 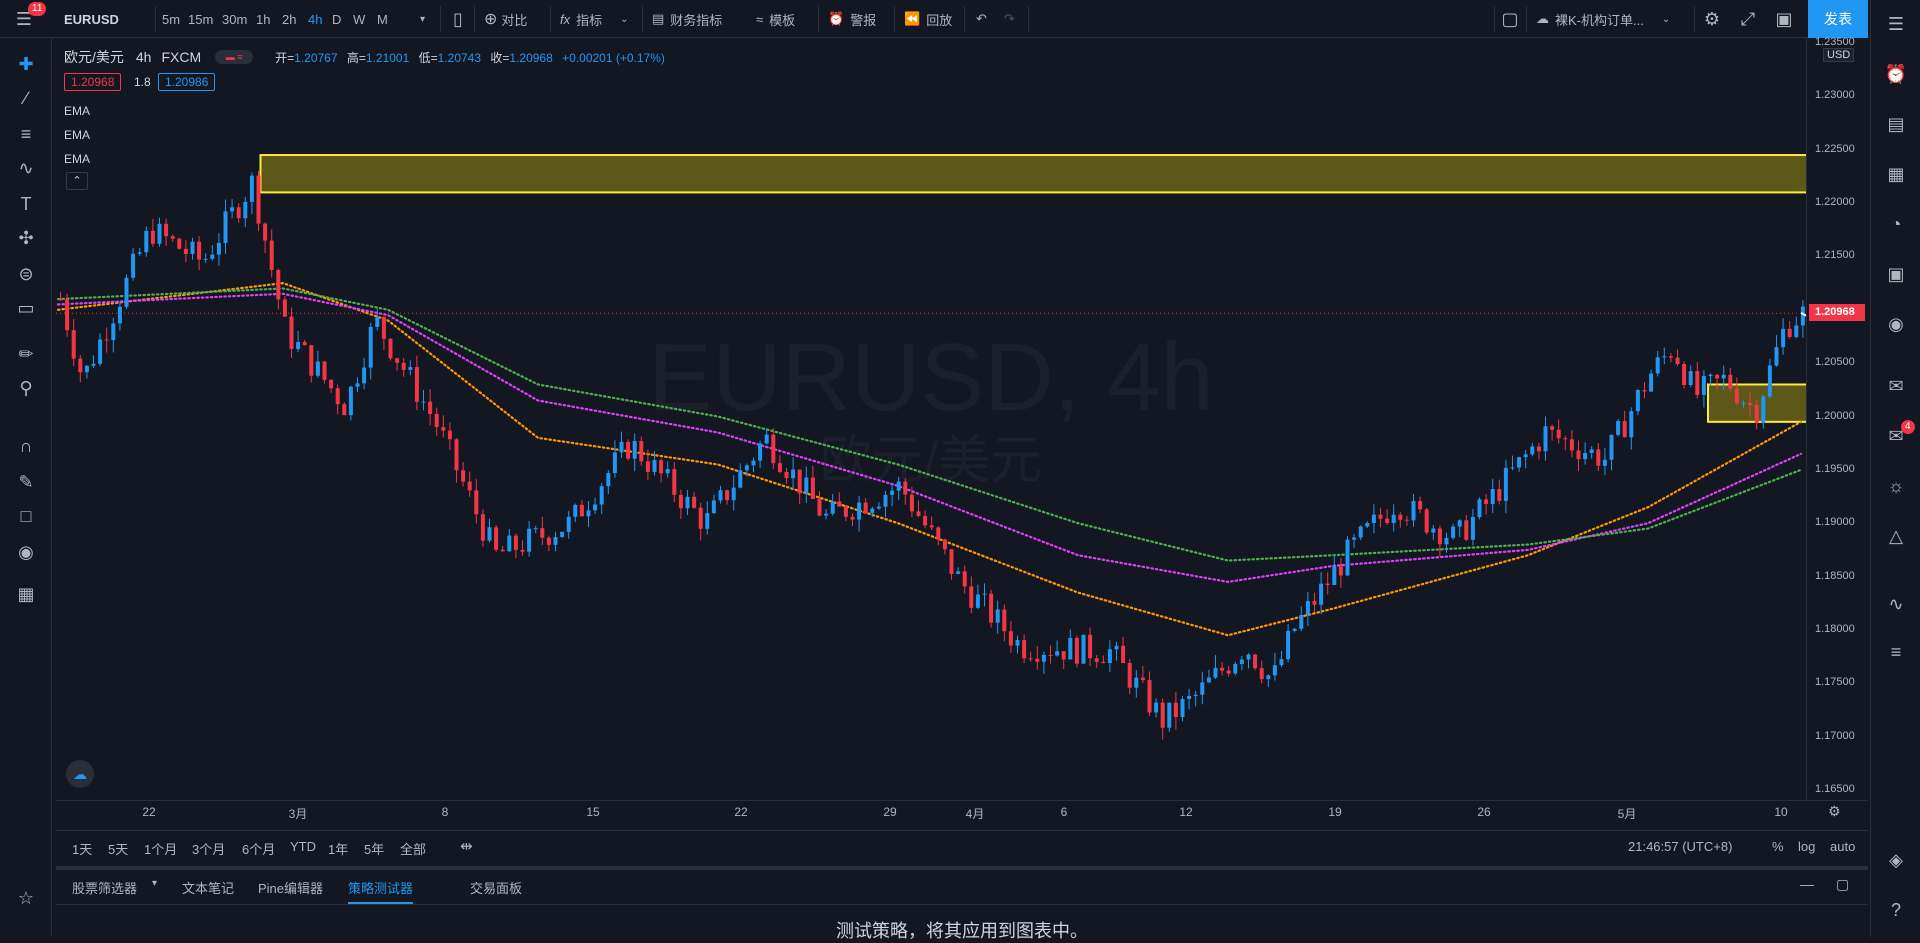 What do you see at coordinates (1839, 55) in the screenshot?
I see `currency-label: USD` at bounding box center [1839, 55].